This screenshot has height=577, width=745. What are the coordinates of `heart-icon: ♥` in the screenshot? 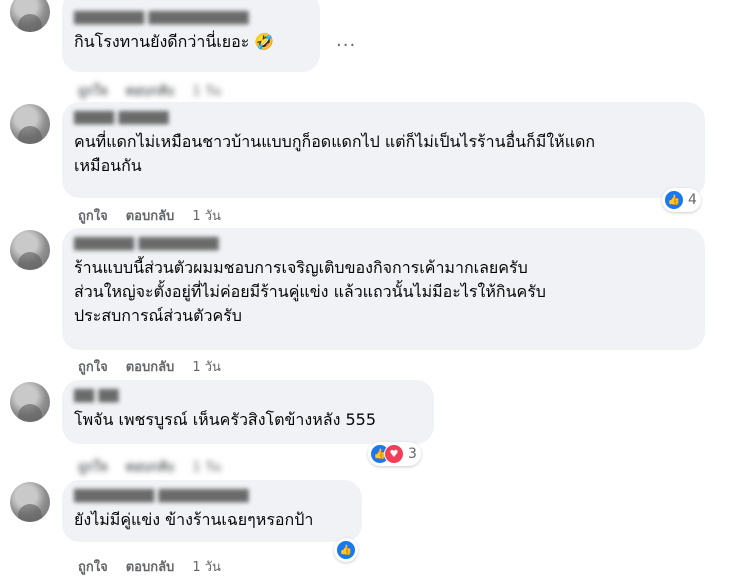 It's located at (394, 454).